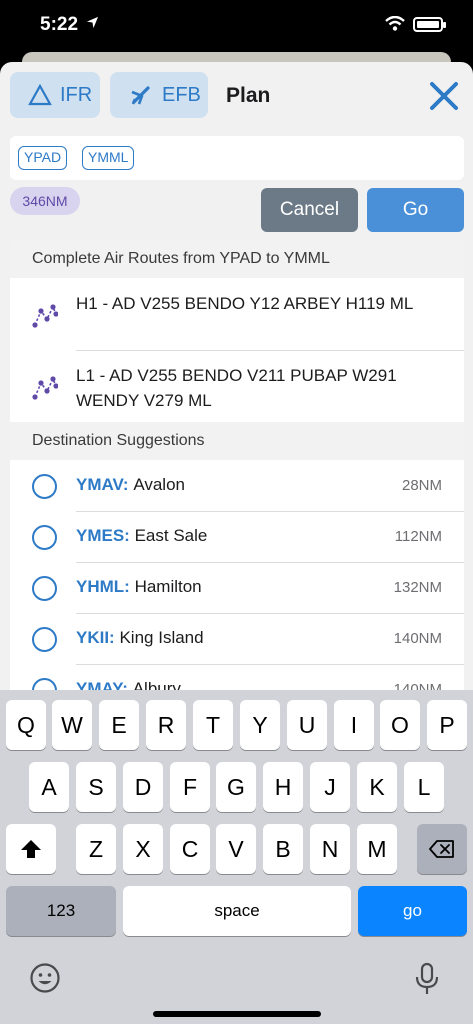 The height and width of the screenshot is (1024, 473). Describe the element at coordinates (237, 314) in the screenshot. I see `route-item: H1 - AD V255 BENDO Y12 ARBEY H119 ML` at that location.